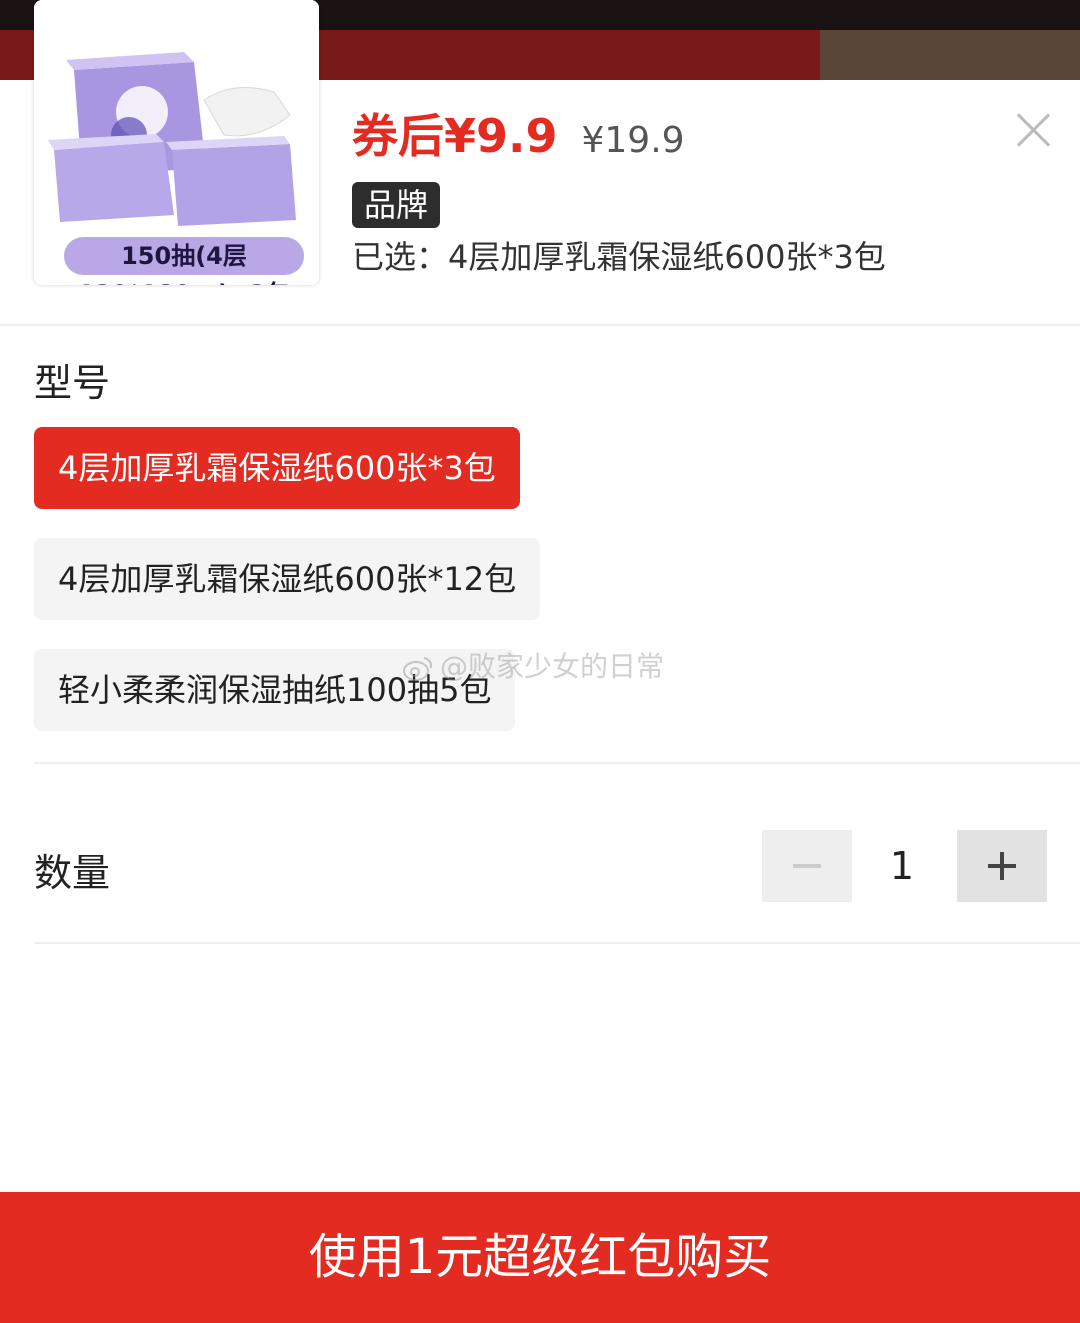 Image resolution: width=1080 pixels, height=1323 pixels. I want to click on background-tan-block, so click(950, 55).